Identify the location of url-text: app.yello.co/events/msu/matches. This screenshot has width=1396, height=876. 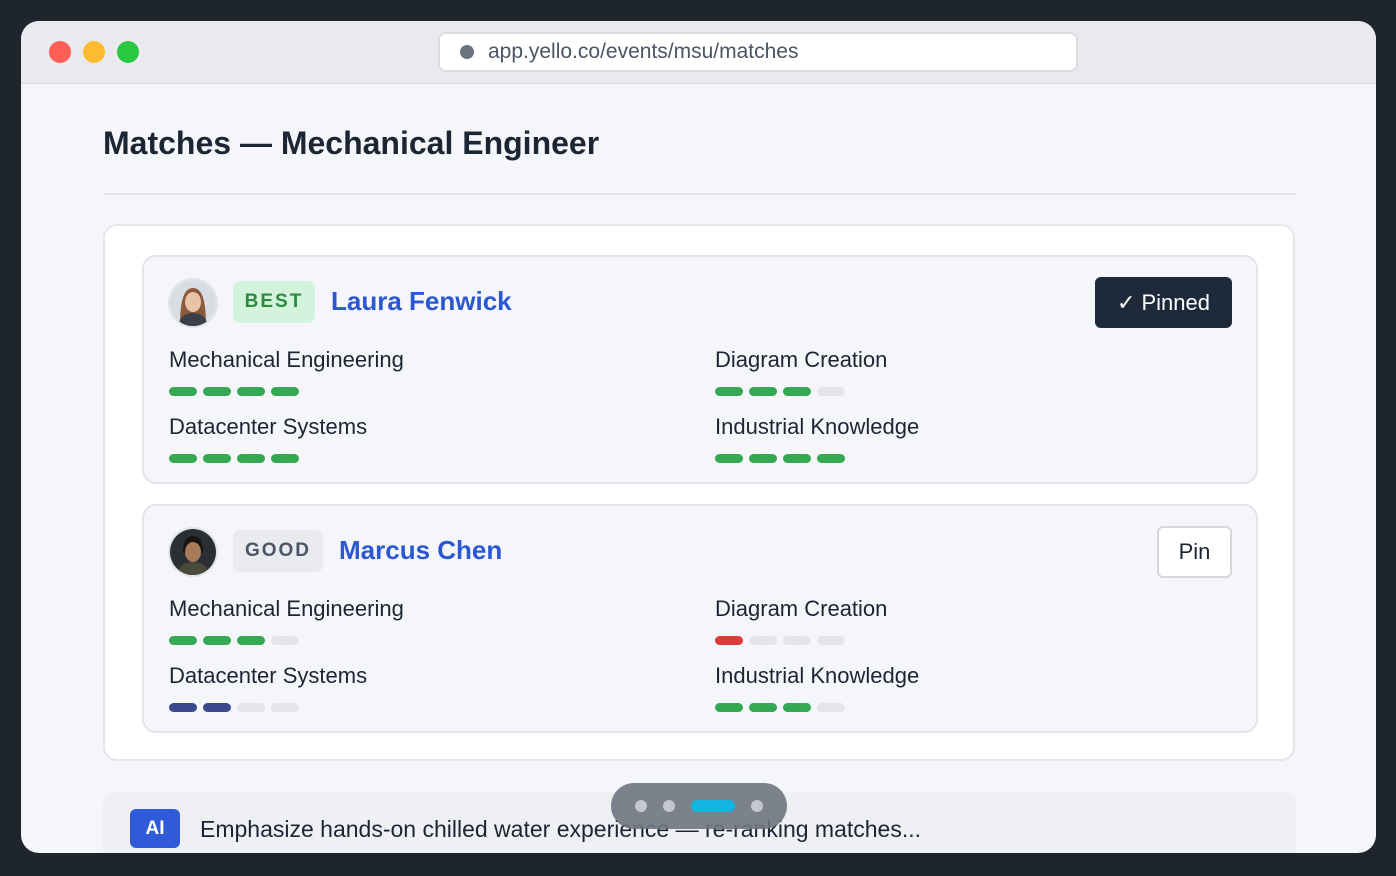
(643, 51).